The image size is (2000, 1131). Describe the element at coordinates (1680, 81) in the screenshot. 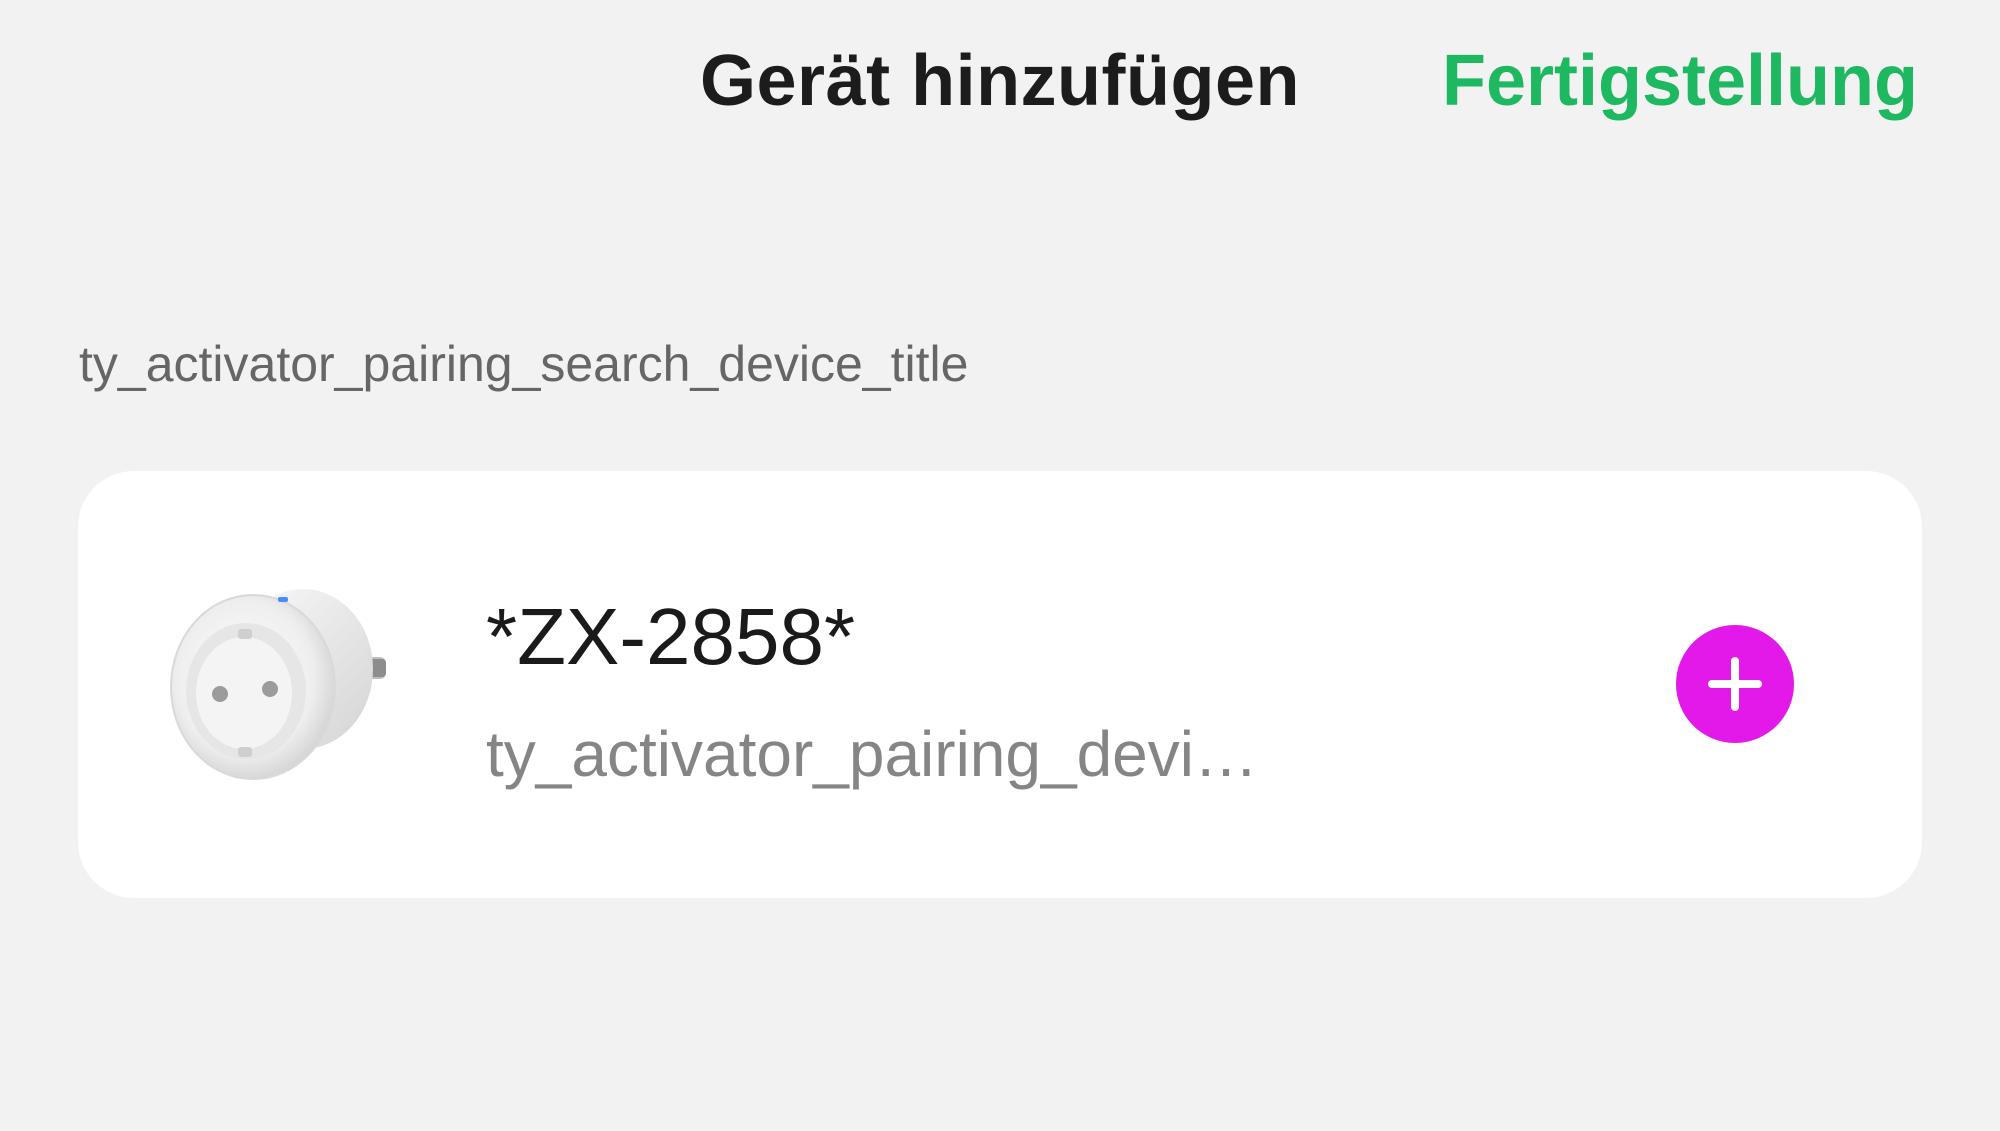

I see `finish-button: Fertigstellung` at that location.